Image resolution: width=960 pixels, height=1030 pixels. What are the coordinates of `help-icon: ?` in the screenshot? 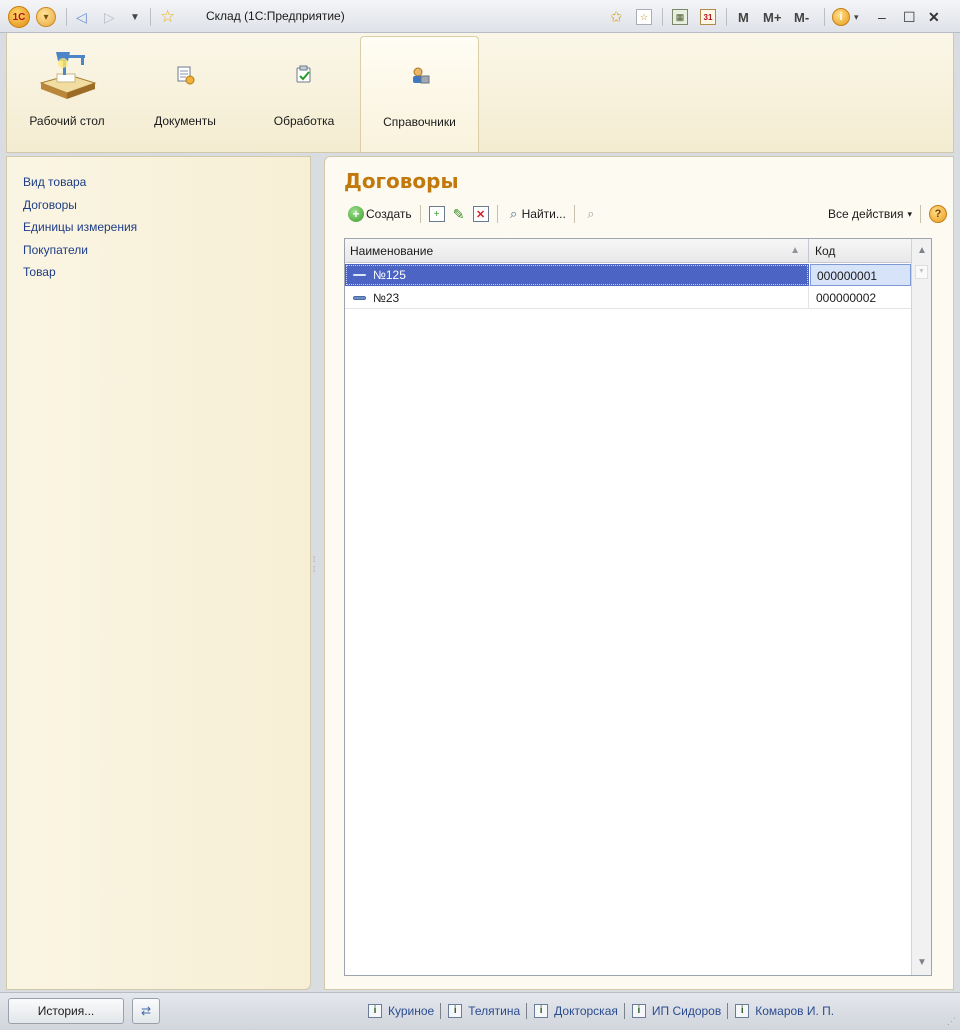 It's located at (938, 214).